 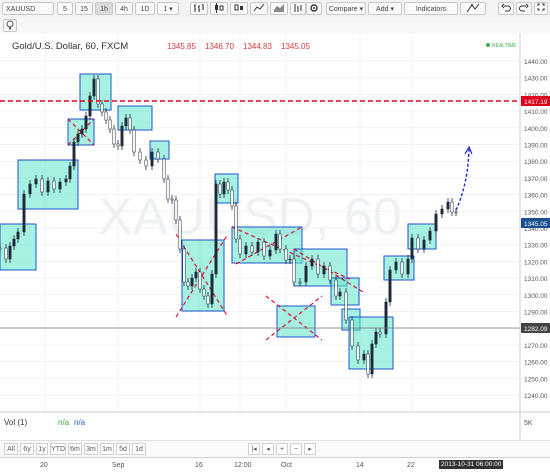 I want to click on price-tick-label: 1310.00, so click(x=536, y=279).